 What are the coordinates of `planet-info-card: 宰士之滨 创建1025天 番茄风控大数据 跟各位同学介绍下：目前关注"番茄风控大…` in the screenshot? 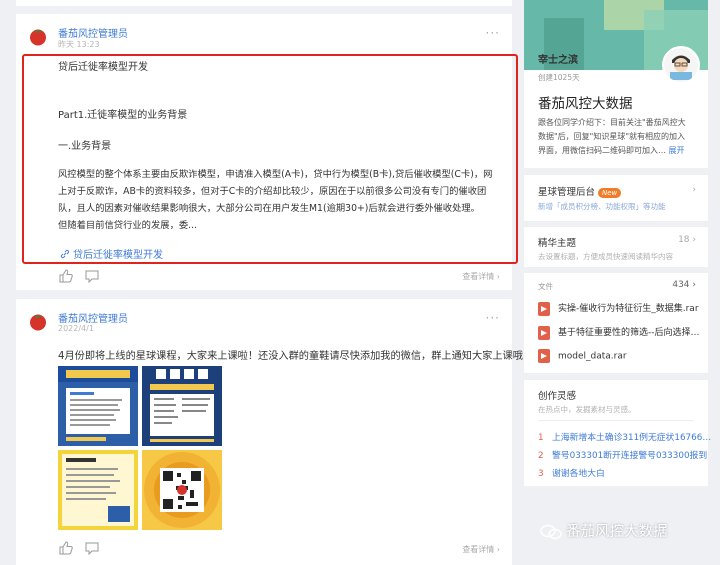 It's located at (616, 84).